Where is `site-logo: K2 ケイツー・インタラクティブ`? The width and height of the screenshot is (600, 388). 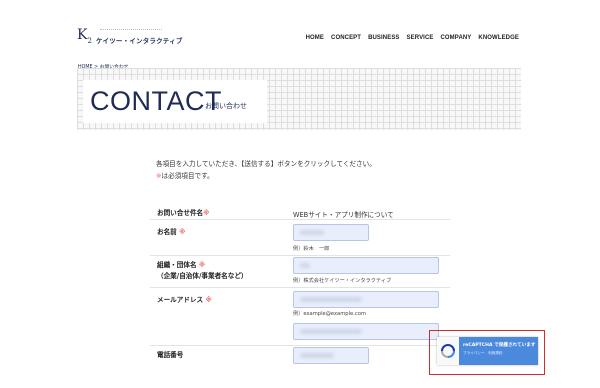 site-logo: K2 ケイツー・インタラクティブ is located at coordinates (130, 37).